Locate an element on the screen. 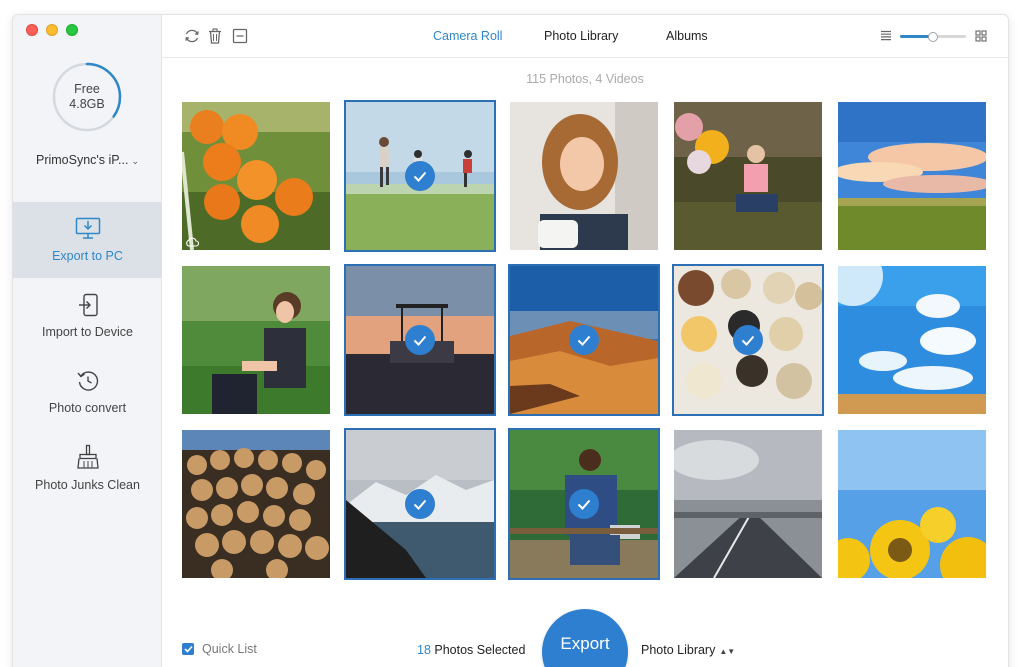 This screenshot has width=1024, height=667. tab-photo-library: Photo Library is located at coordinates (581, 36).